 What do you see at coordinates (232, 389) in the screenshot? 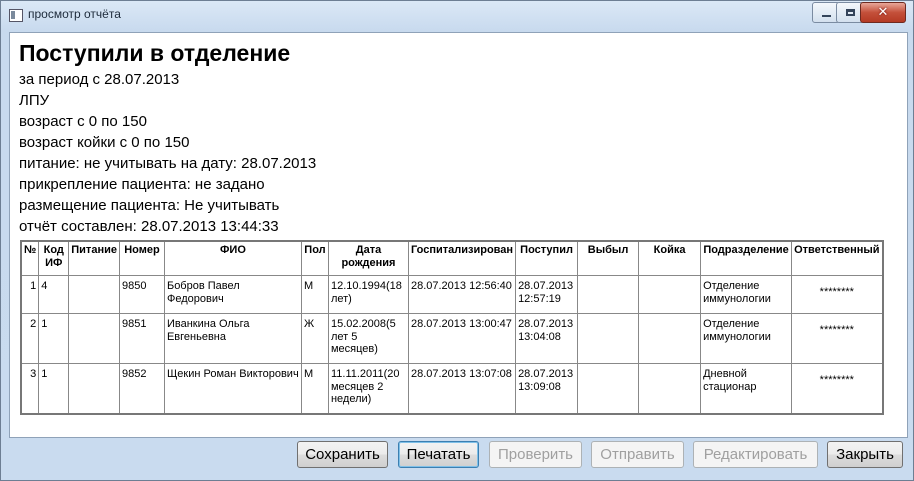
I see `cell-fio: Щекин Роман Викторович` at bounding box center [232, 389].